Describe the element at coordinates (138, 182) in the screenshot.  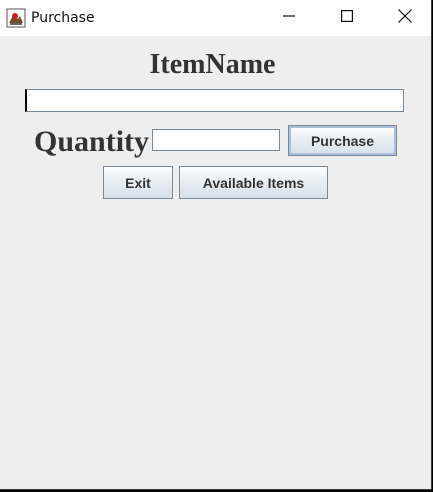
I see `exit-button: Exit` at that location.